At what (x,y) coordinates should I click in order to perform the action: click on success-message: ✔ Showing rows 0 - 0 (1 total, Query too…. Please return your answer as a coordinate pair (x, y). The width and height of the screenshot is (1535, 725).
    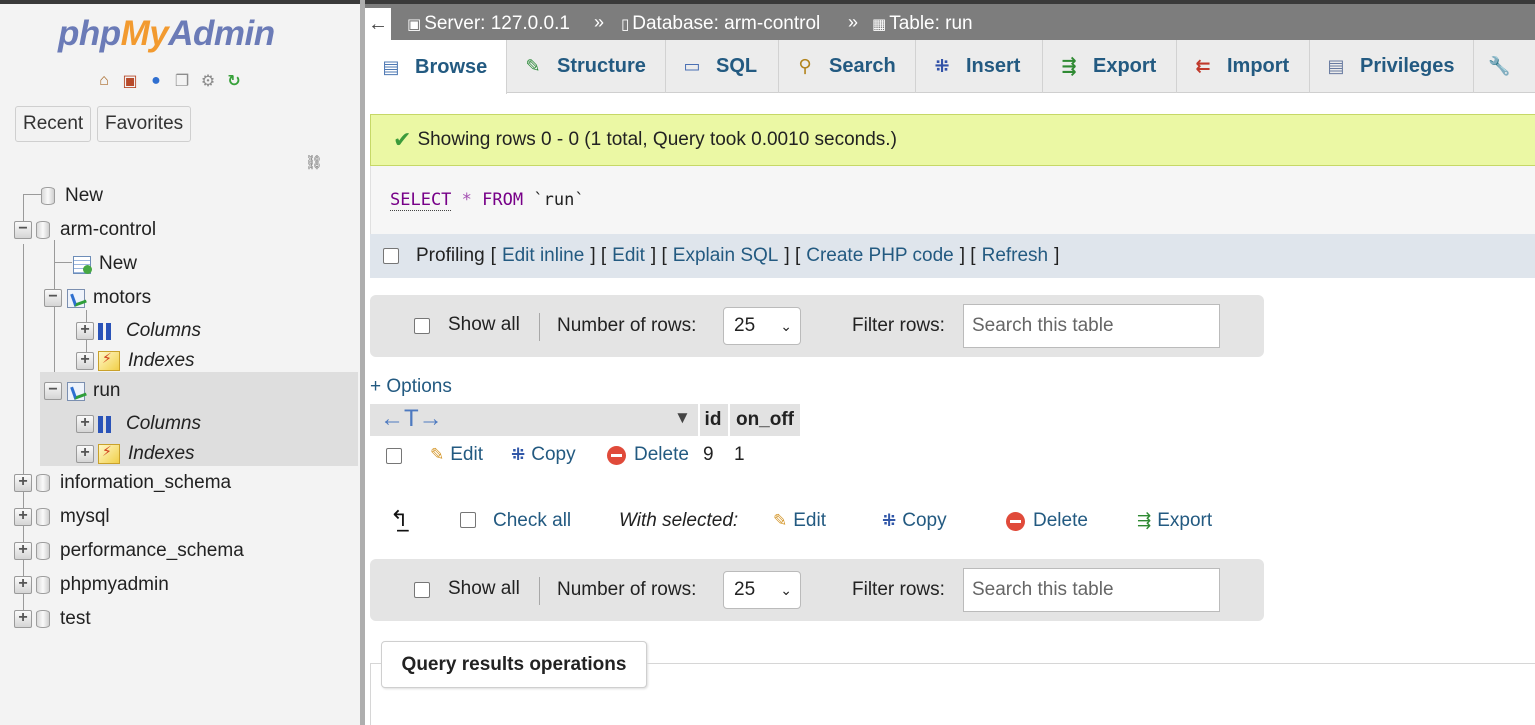
    Looking at the image, I should click on (952, 140).